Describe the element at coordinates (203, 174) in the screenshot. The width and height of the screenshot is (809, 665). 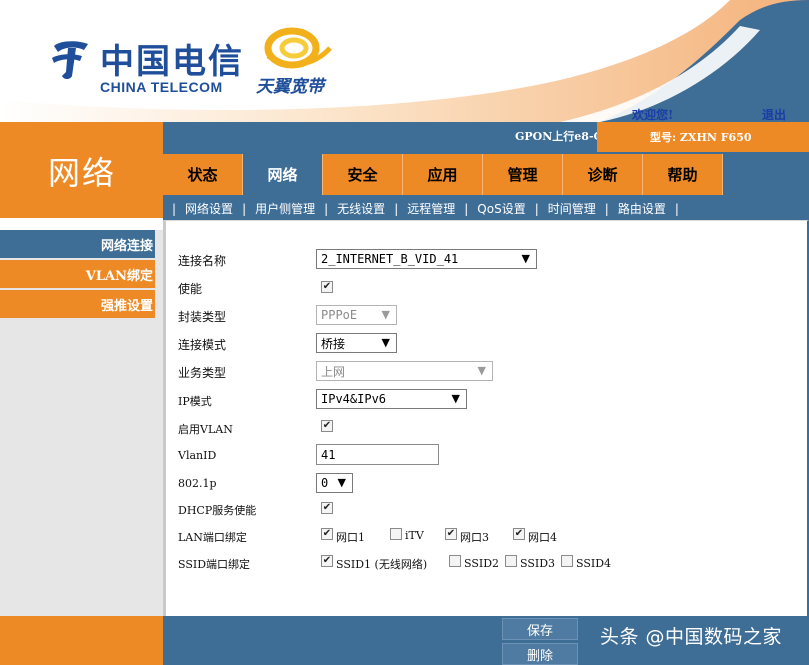
I see `tab-status: 状态` at that location.